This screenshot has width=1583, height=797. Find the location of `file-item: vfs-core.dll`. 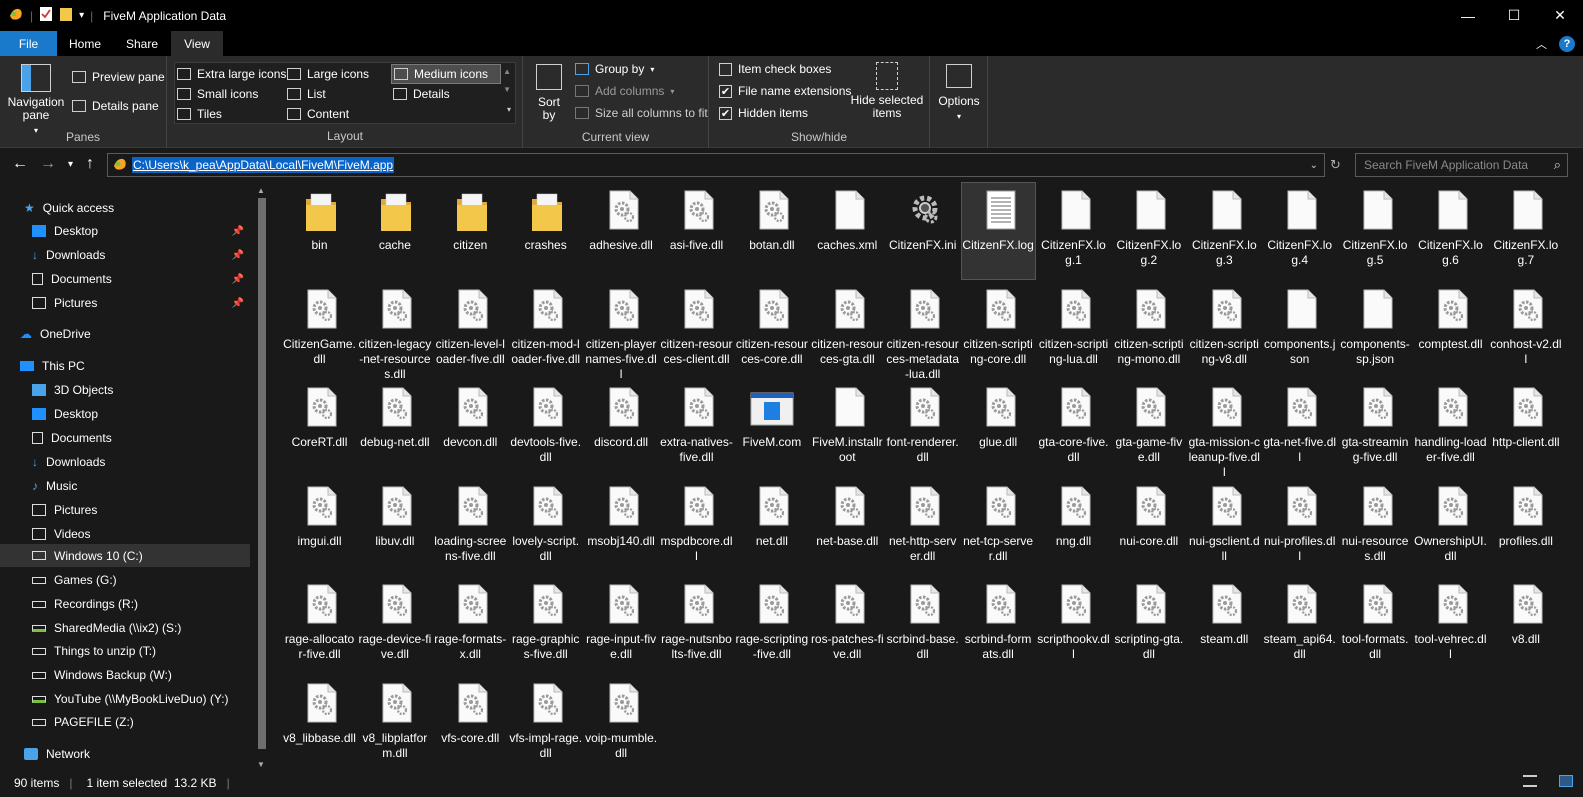

file-item: vfs-core.dll is located at coordinates (470, 724).